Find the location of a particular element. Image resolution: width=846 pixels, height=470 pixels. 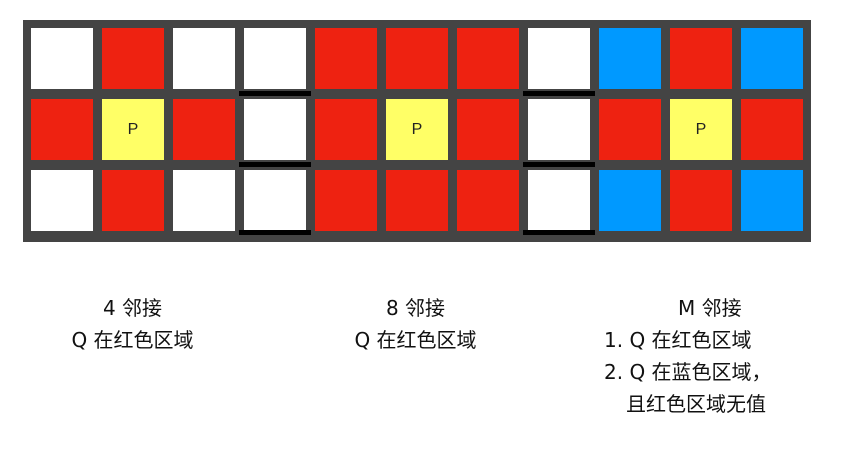

caption-m-adjacency: M 邻接 1. Q 在红色区域 2. Q 在蓝色区域， 且红色区域无值 is located at coordinates (718, 356).